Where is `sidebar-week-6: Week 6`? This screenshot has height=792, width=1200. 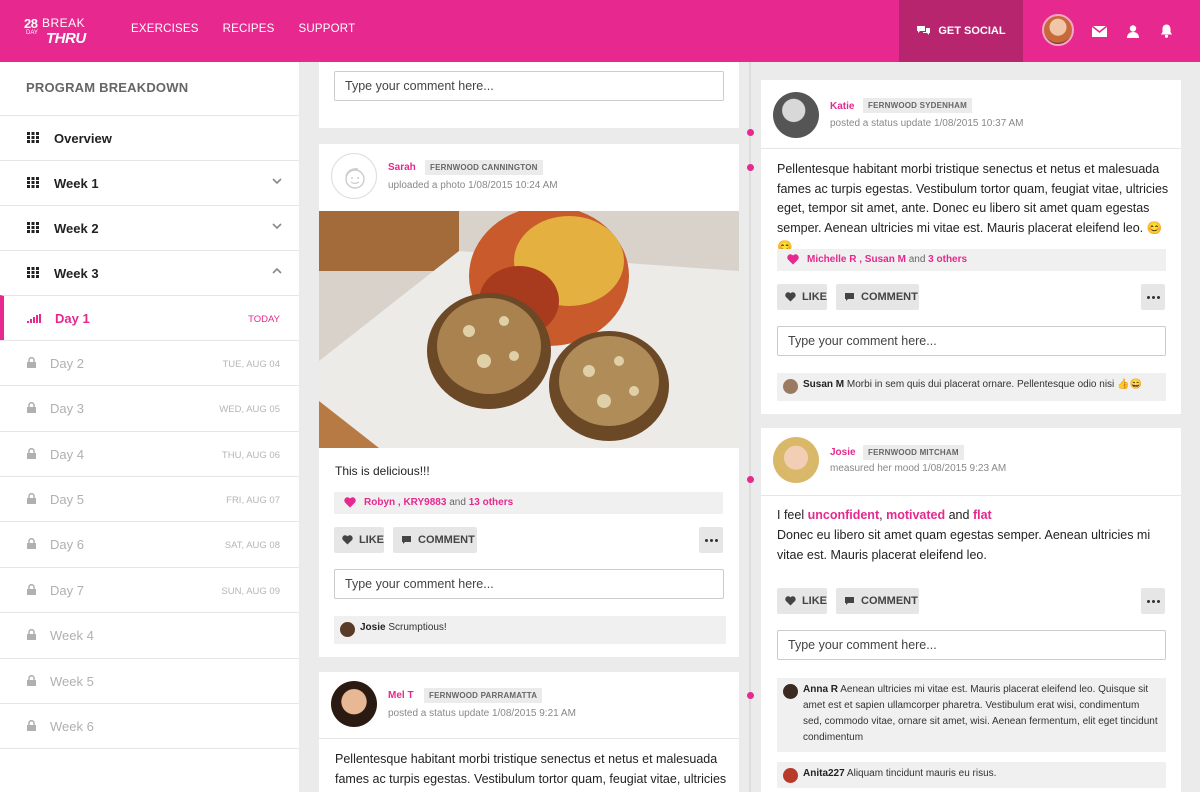
sidebar-week-6: Week 6 is located at coordinates (149, 725).